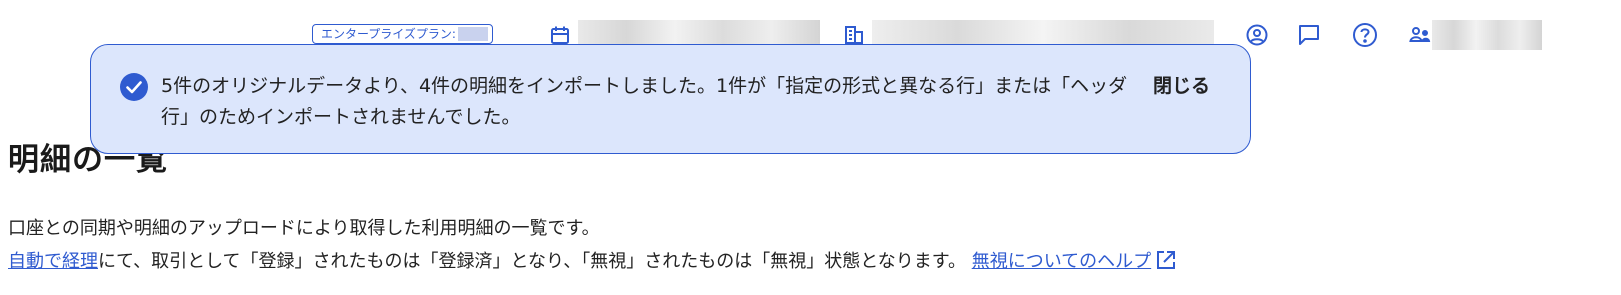 The height and width of the screenshot is (295, 1621). Describe the element at coordinates (304, 228) in the screenshot. I see `description-line-1: 口座との同期や明細のアップロードにより取得した利用明細の一覧です。` at that location.